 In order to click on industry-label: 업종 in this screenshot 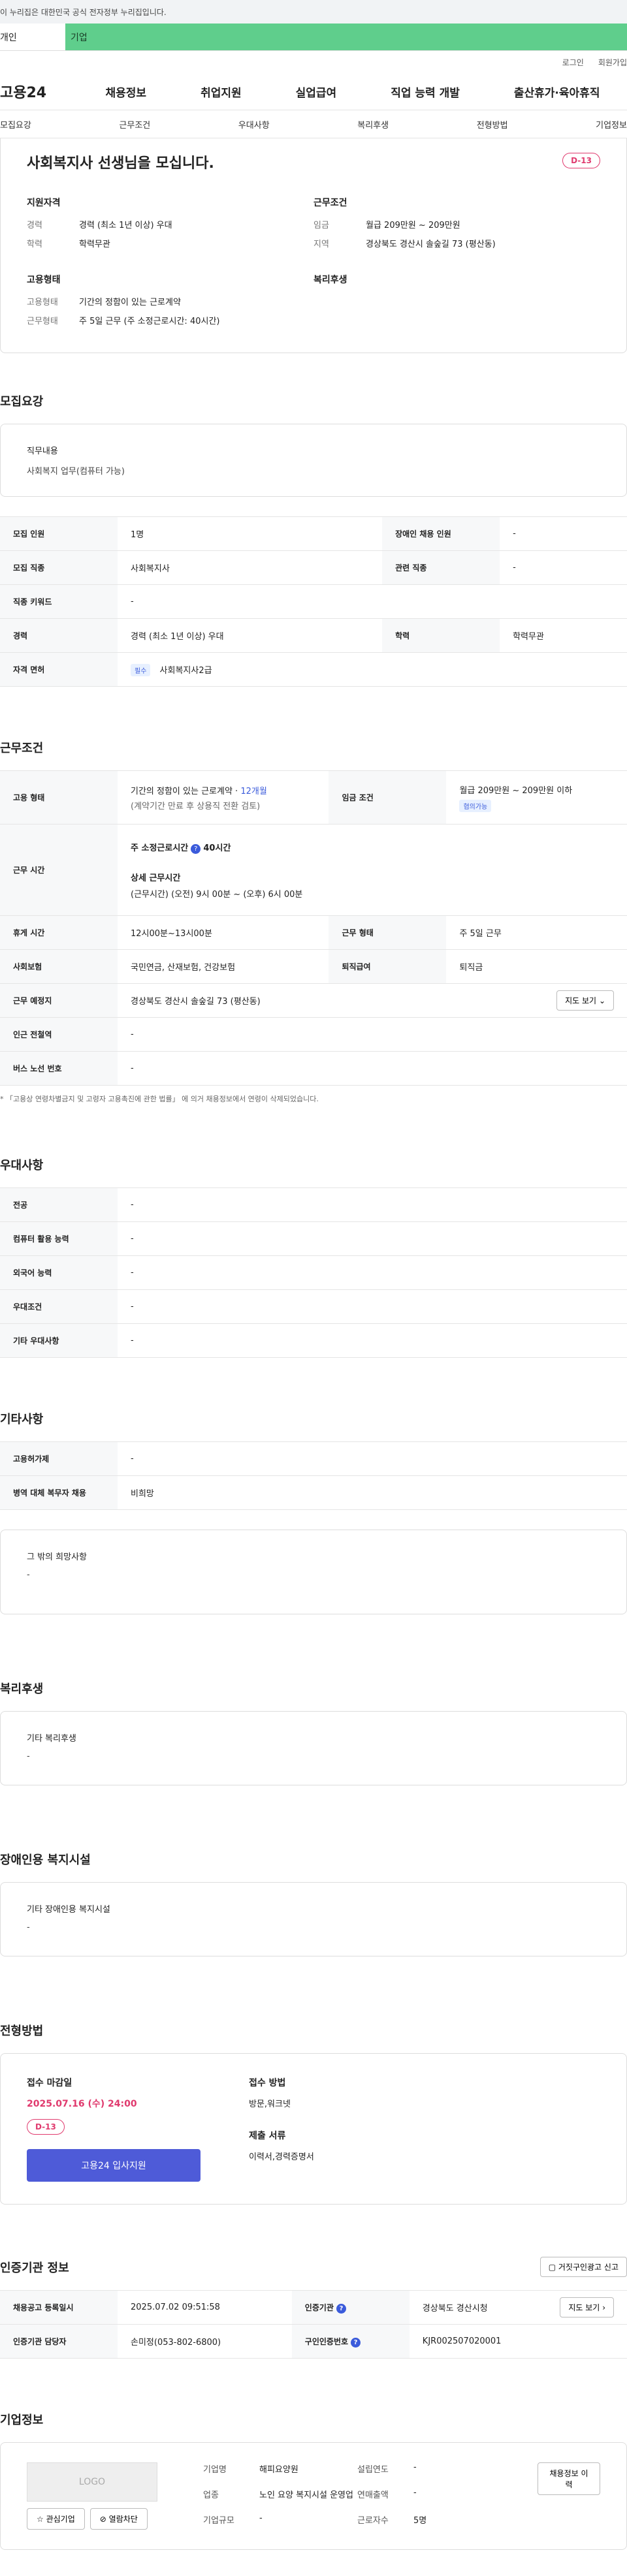, I will do `click(211, 2495)`.